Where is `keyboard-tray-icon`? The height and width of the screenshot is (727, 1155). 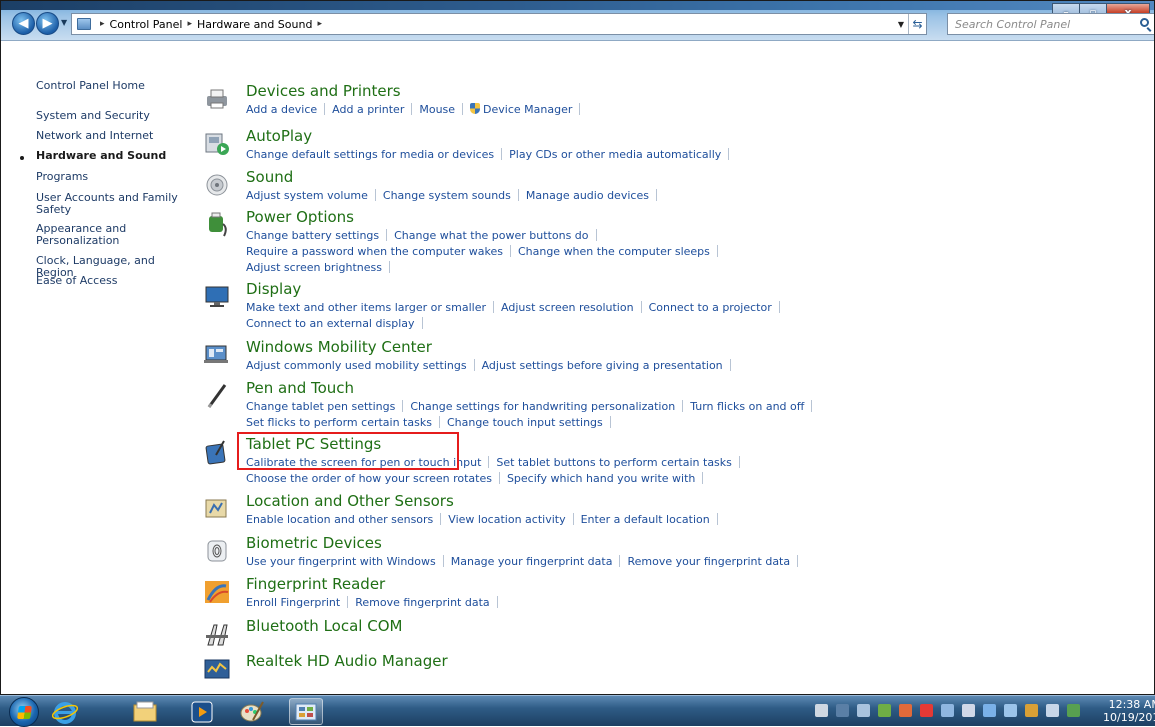 keyboard-tray-icon is located at coordinates (1010, 710).